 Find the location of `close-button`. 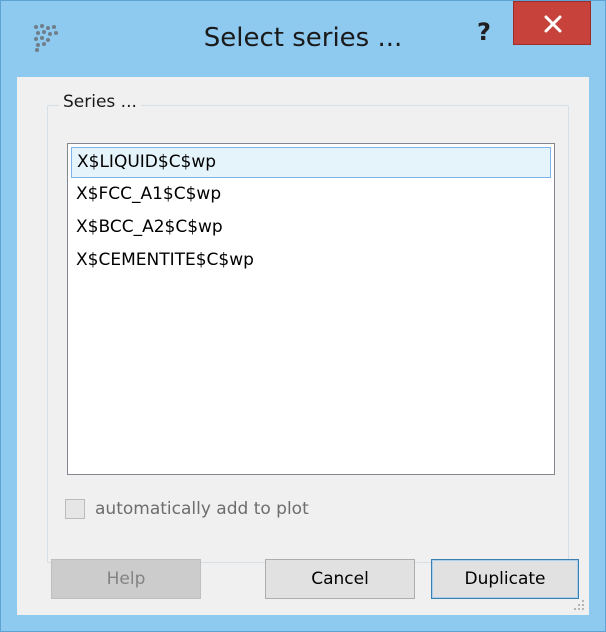

close-button is located at coordinates (552, 23).